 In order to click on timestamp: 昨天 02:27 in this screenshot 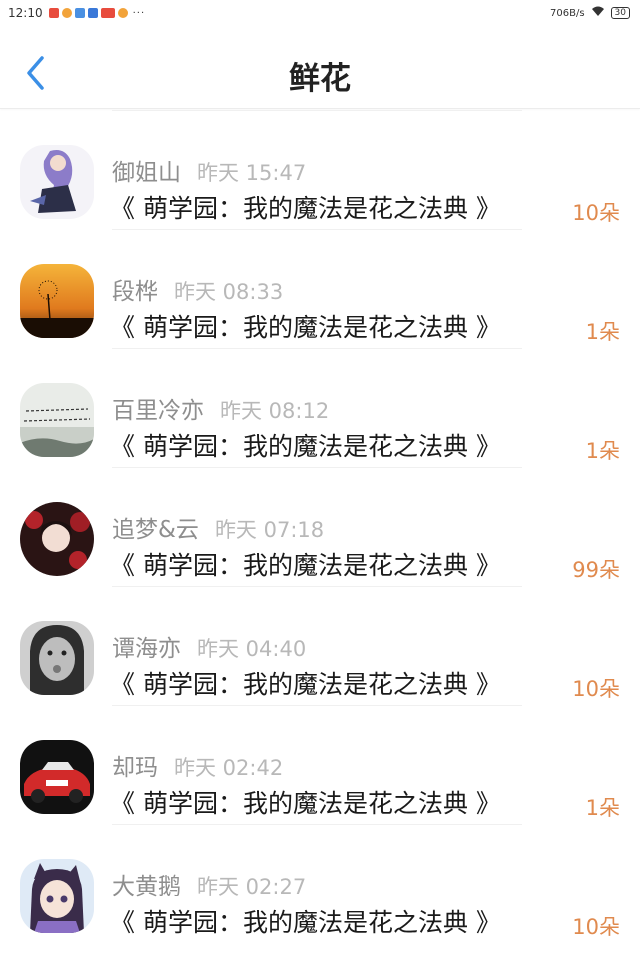, I will do `click(252, 887)`.